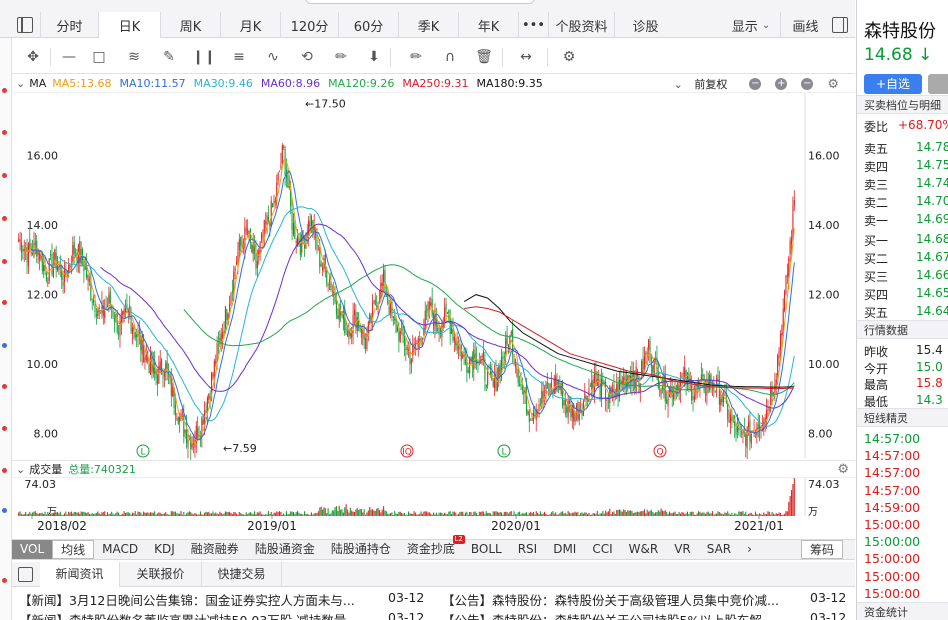 This screenshot has height=620, width=948. Describe the element at coordinates (840, 25) in the screenshot. I see `right-panel-toggle-icon` at that location.